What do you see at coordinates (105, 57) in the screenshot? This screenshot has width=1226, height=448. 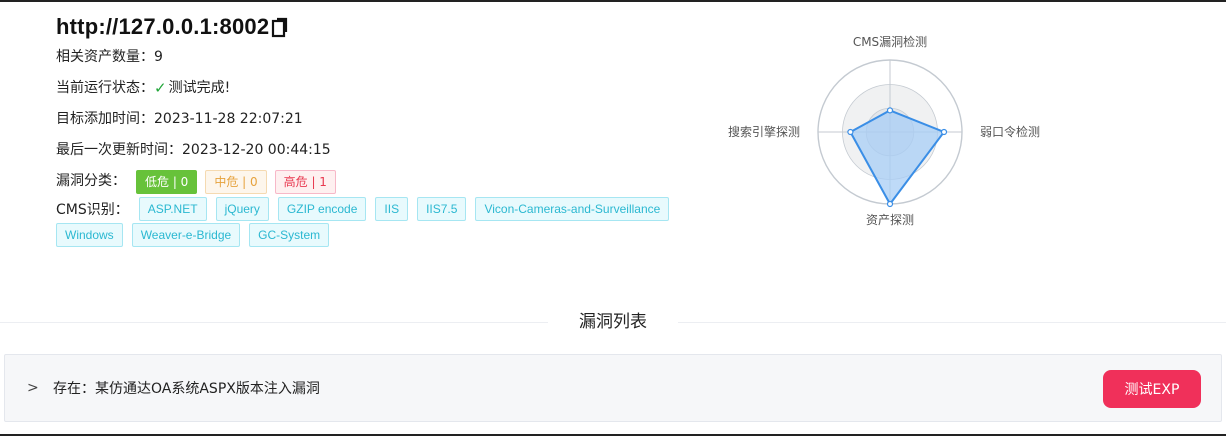 I see `assets-label: 相关资产数量：` at bounding box center [105, 57].